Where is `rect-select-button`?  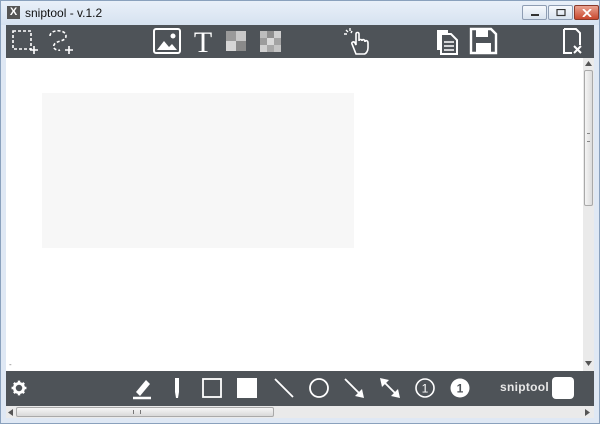
rect-select-button is located at coordinates (25, 41).